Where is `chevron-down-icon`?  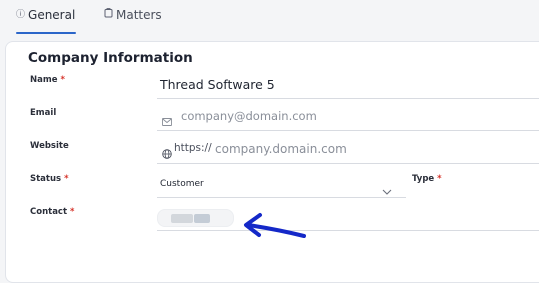
chevron-down-icon is located at coordinates (387, 189).